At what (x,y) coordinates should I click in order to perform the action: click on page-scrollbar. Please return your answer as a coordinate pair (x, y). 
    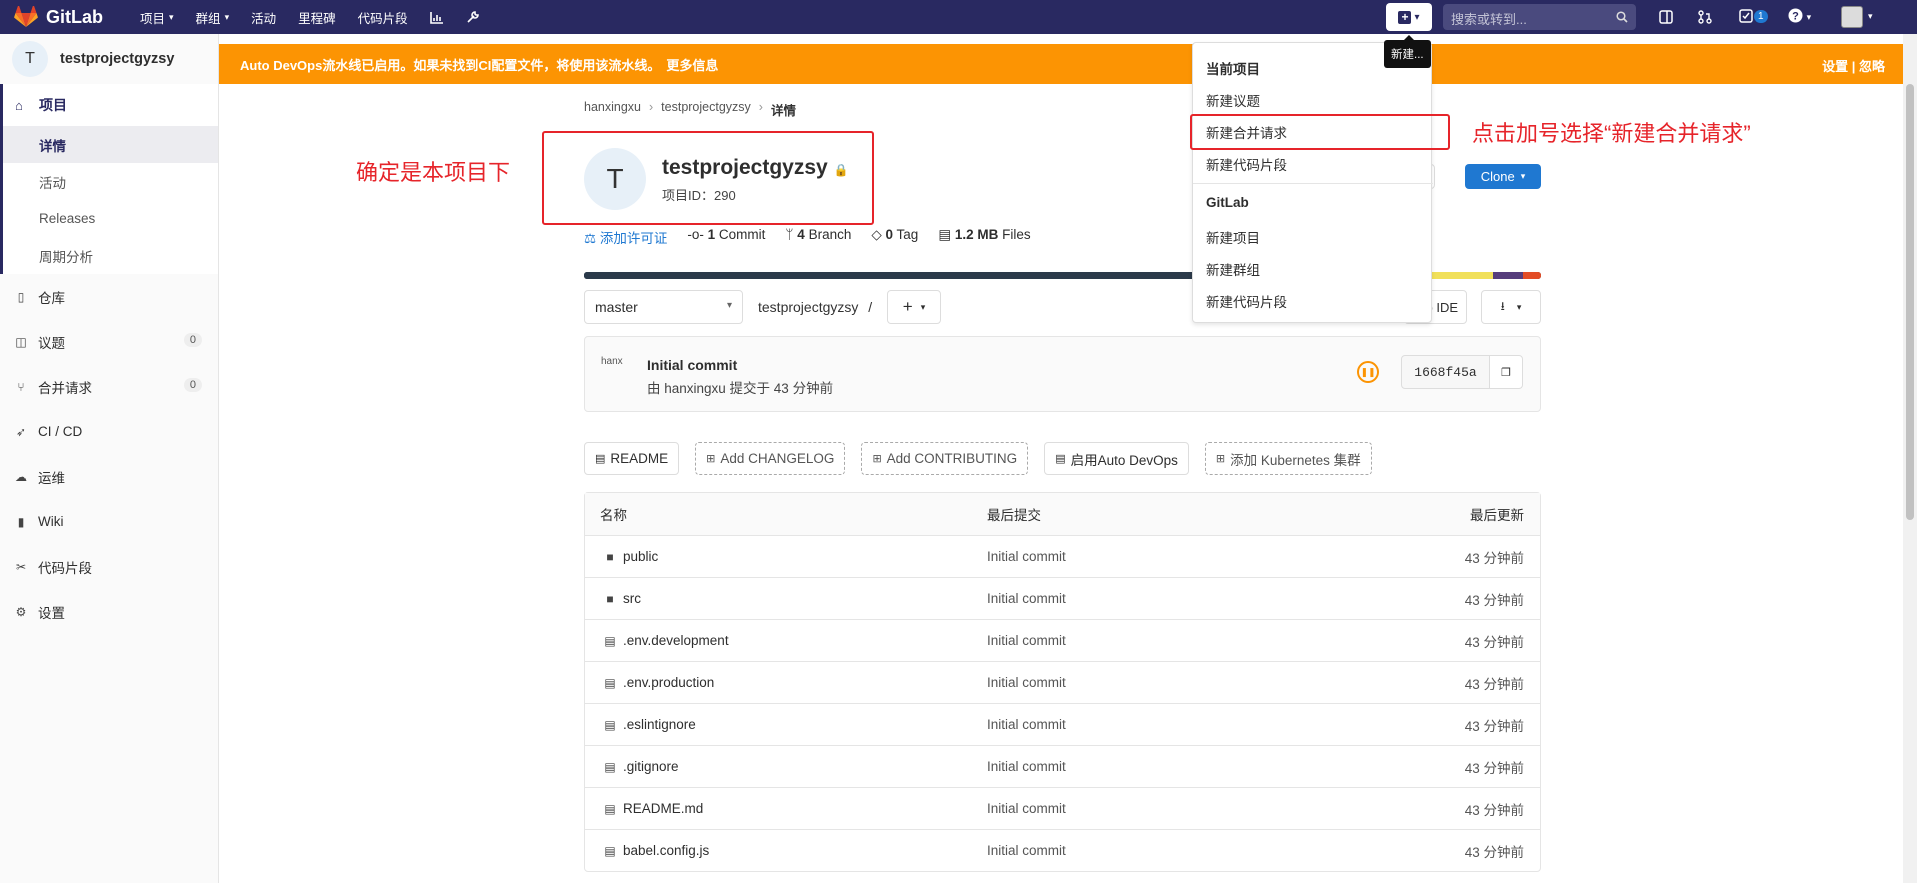
    Looking at the image, I should click on (1910, 458).